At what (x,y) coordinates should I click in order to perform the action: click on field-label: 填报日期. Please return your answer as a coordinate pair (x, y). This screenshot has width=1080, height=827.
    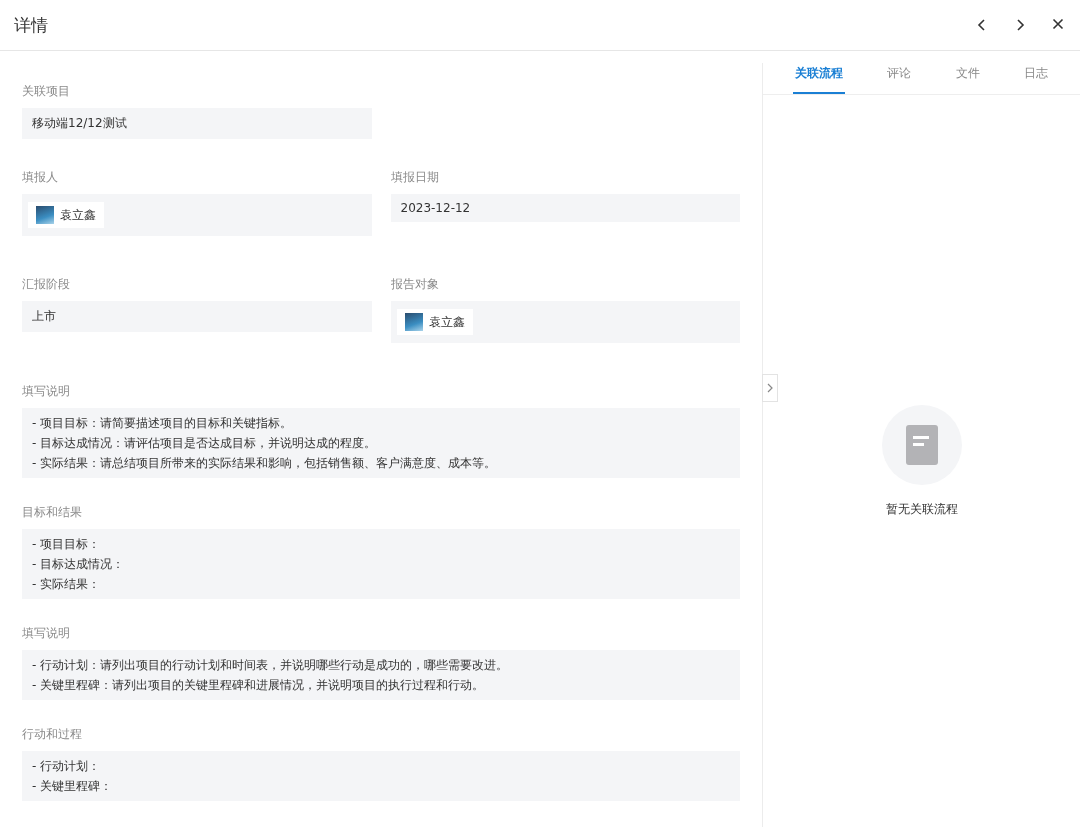
    Looking at the image, I should click on (415, 177).